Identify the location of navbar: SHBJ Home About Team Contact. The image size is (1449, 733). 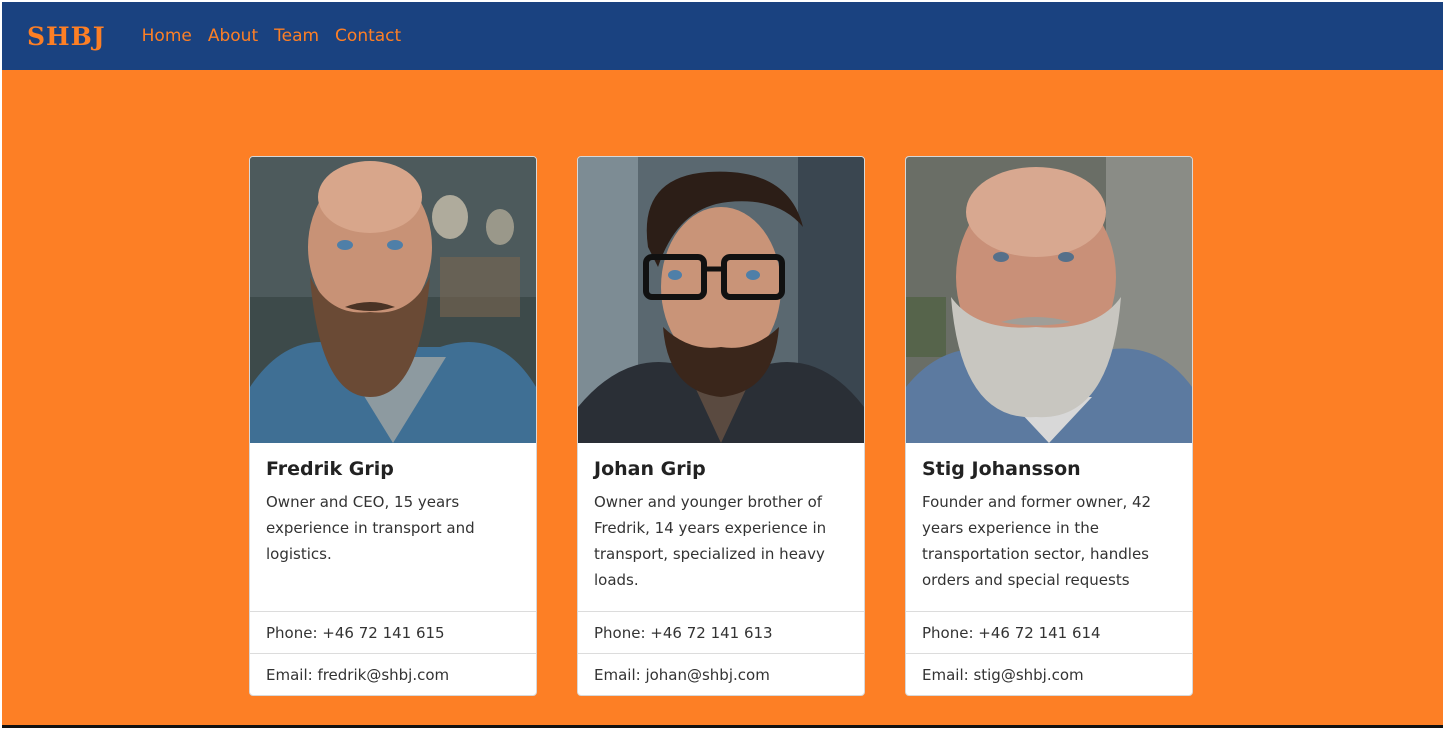
(722, 36).